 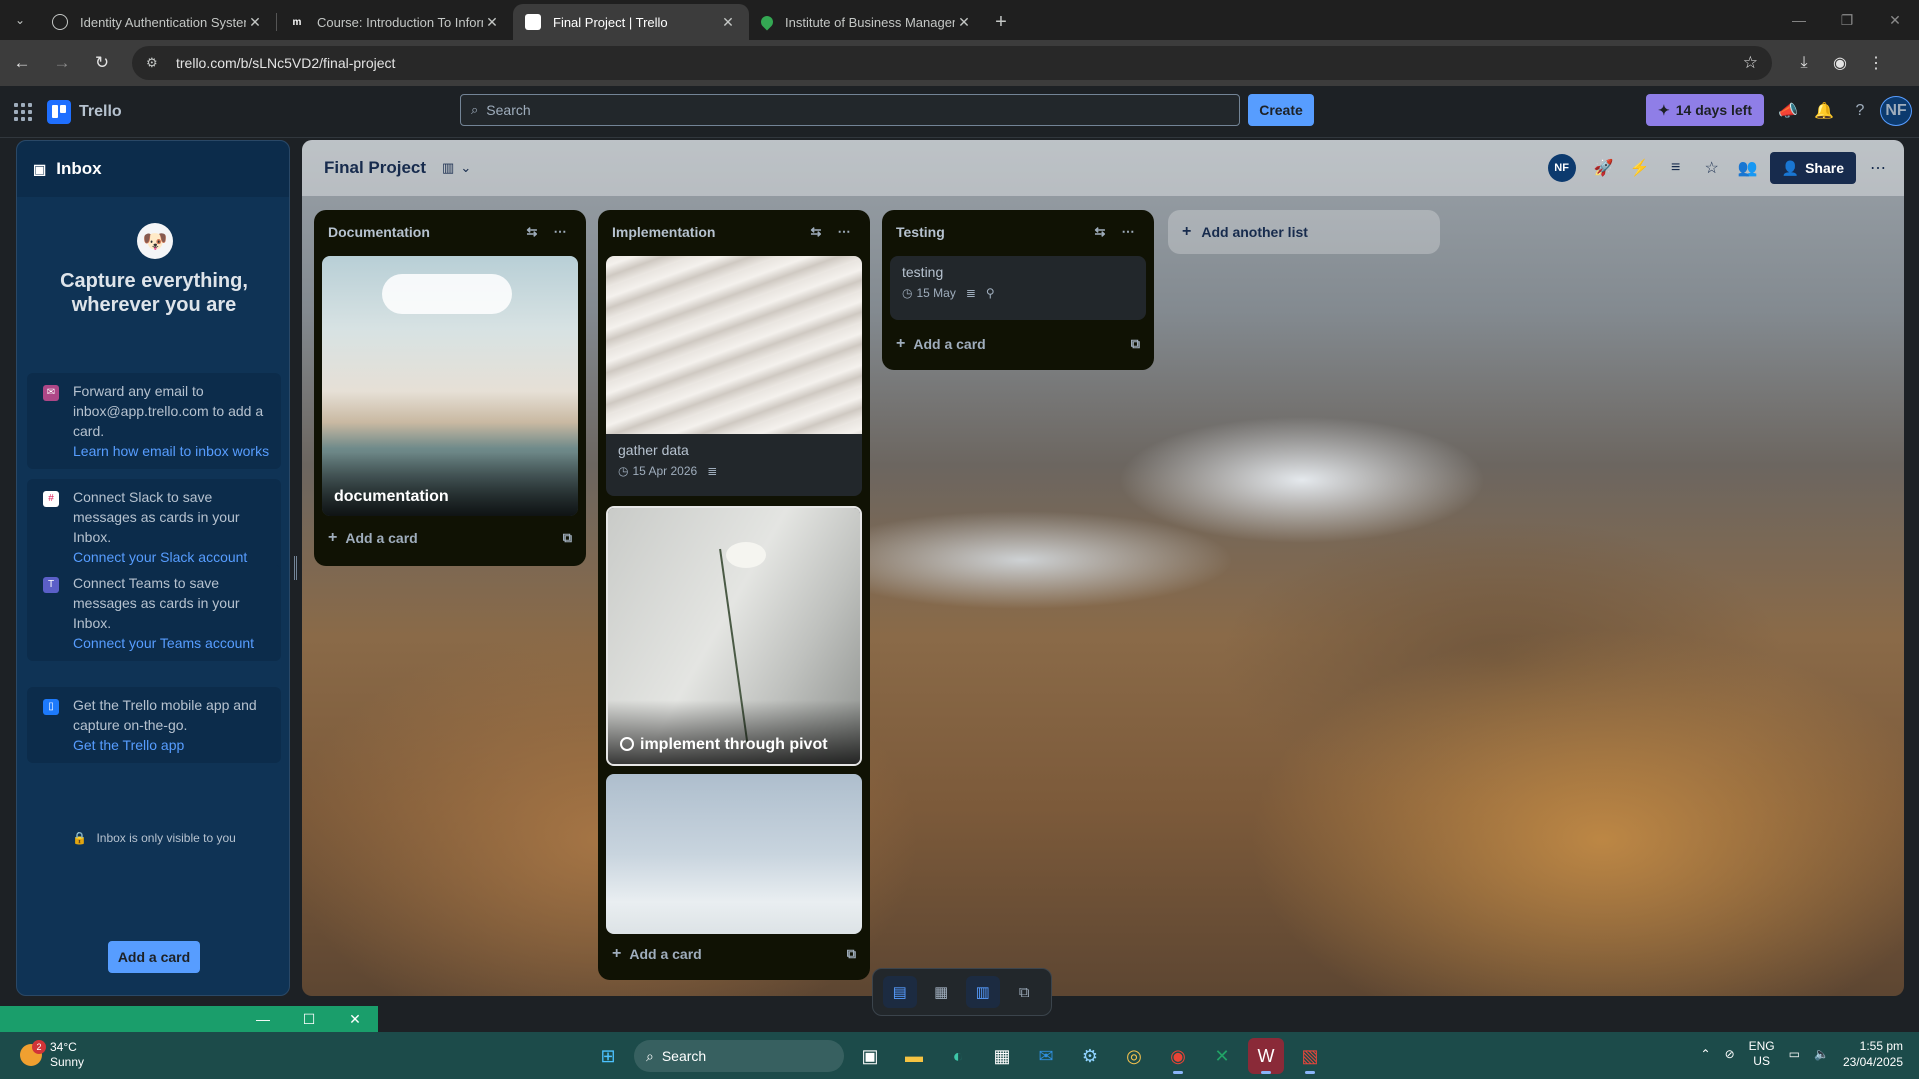 What do you see at coordinates (959, 63) in the screenshot?
I see `url-text: trello.com/b/sLNc5VD2/final-project` at bounding box center [959, 63].